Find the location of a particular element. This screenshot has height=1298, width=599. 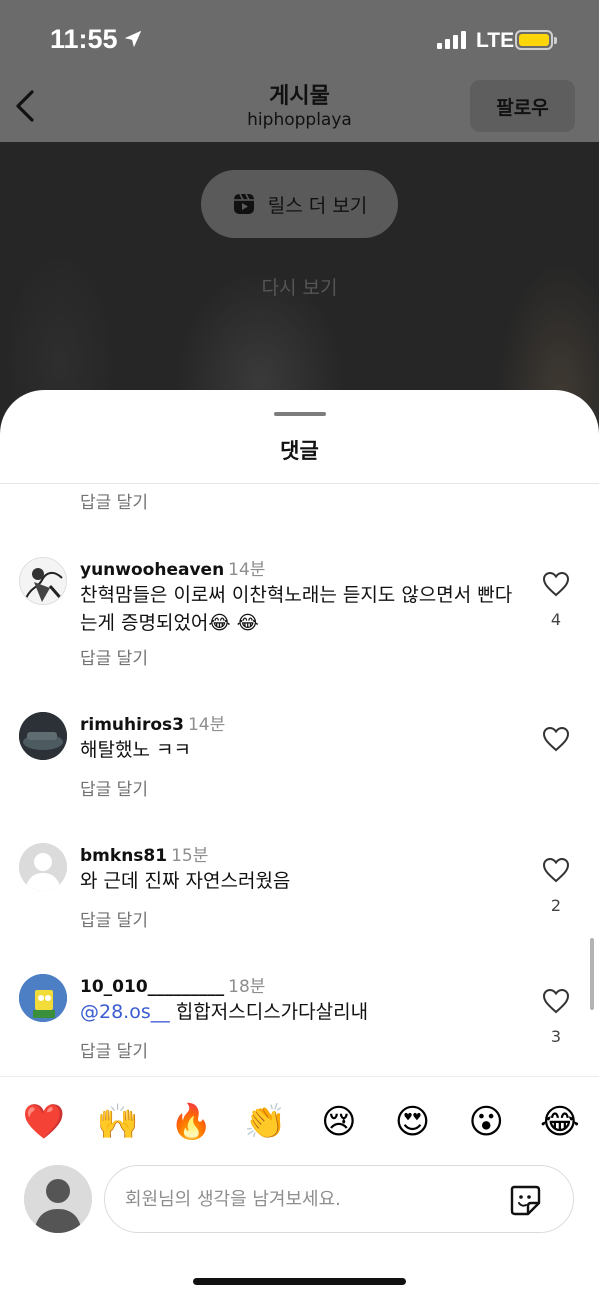

reels-icon is located at coordinates (243, 203).